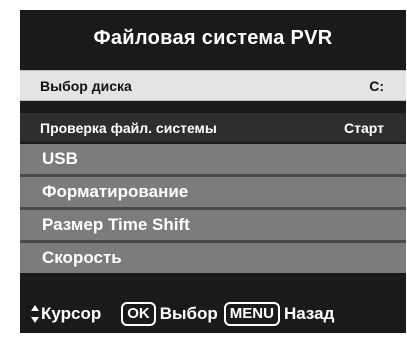 Image resolution: width=407 pixels, height=343 pixels. Describe the element at coordinates (116, 224) in the screenshot. I see `menu-item-label: Размер Time Shift` at that location.